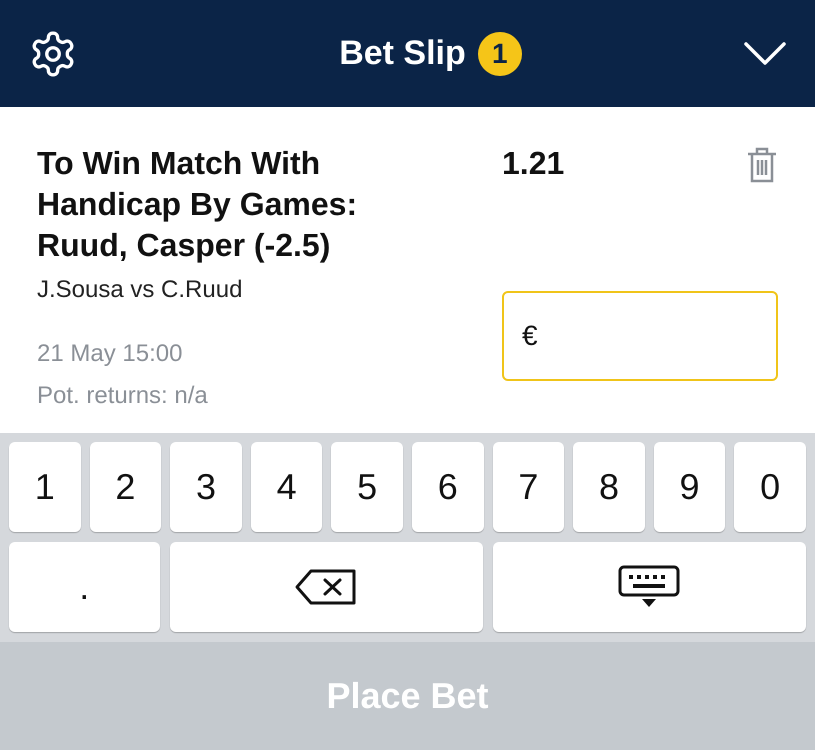 The width and height of the screenshot is (815, 750). Describe the element at coordinates (533, 163) in the screenshot. I see `odds: 1.21` at that location.